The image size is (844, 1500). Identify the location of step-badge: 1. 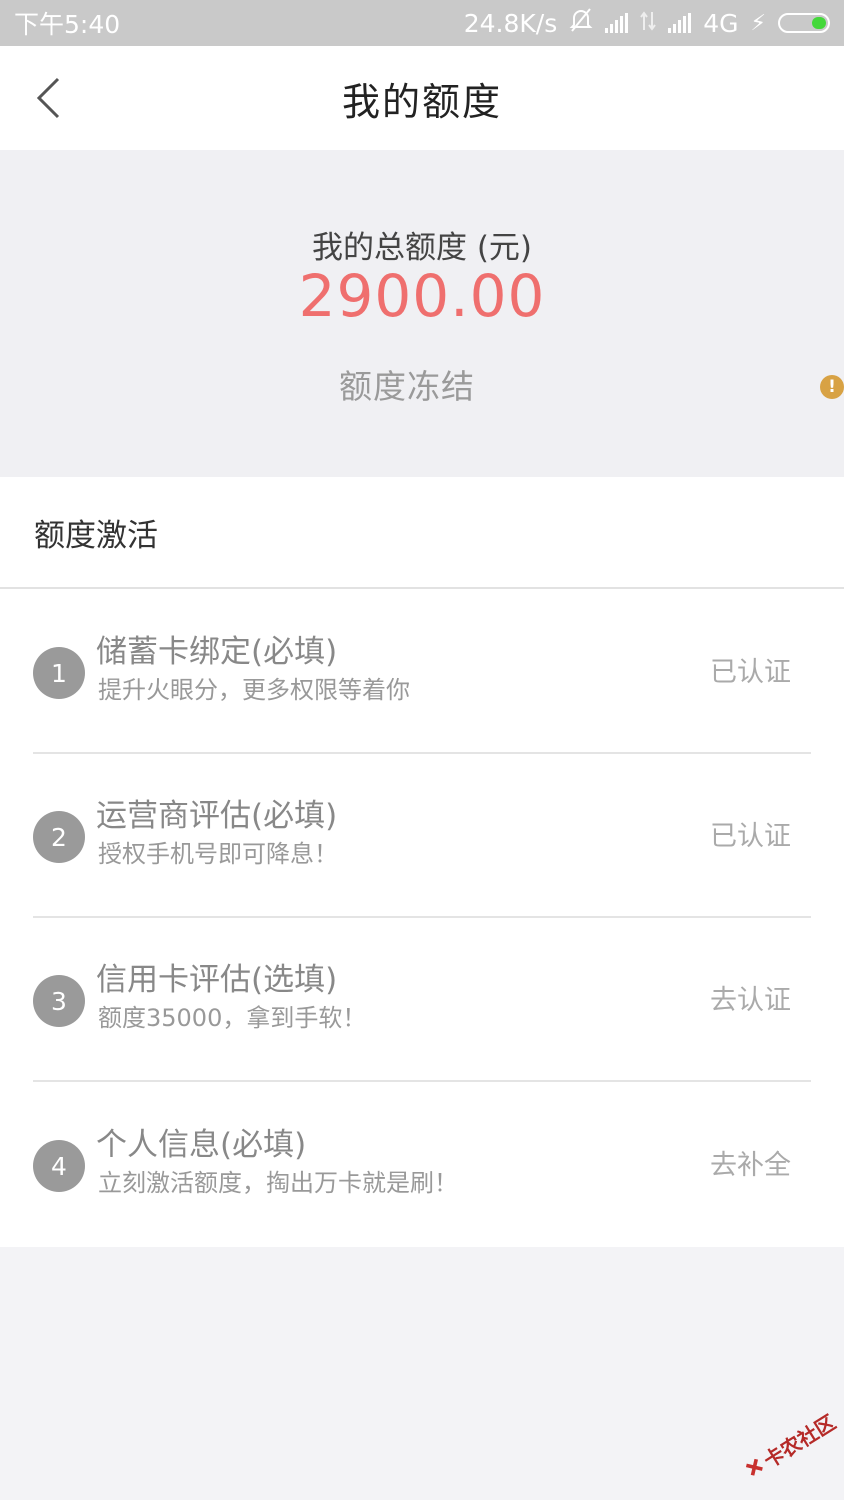
(59, 673).